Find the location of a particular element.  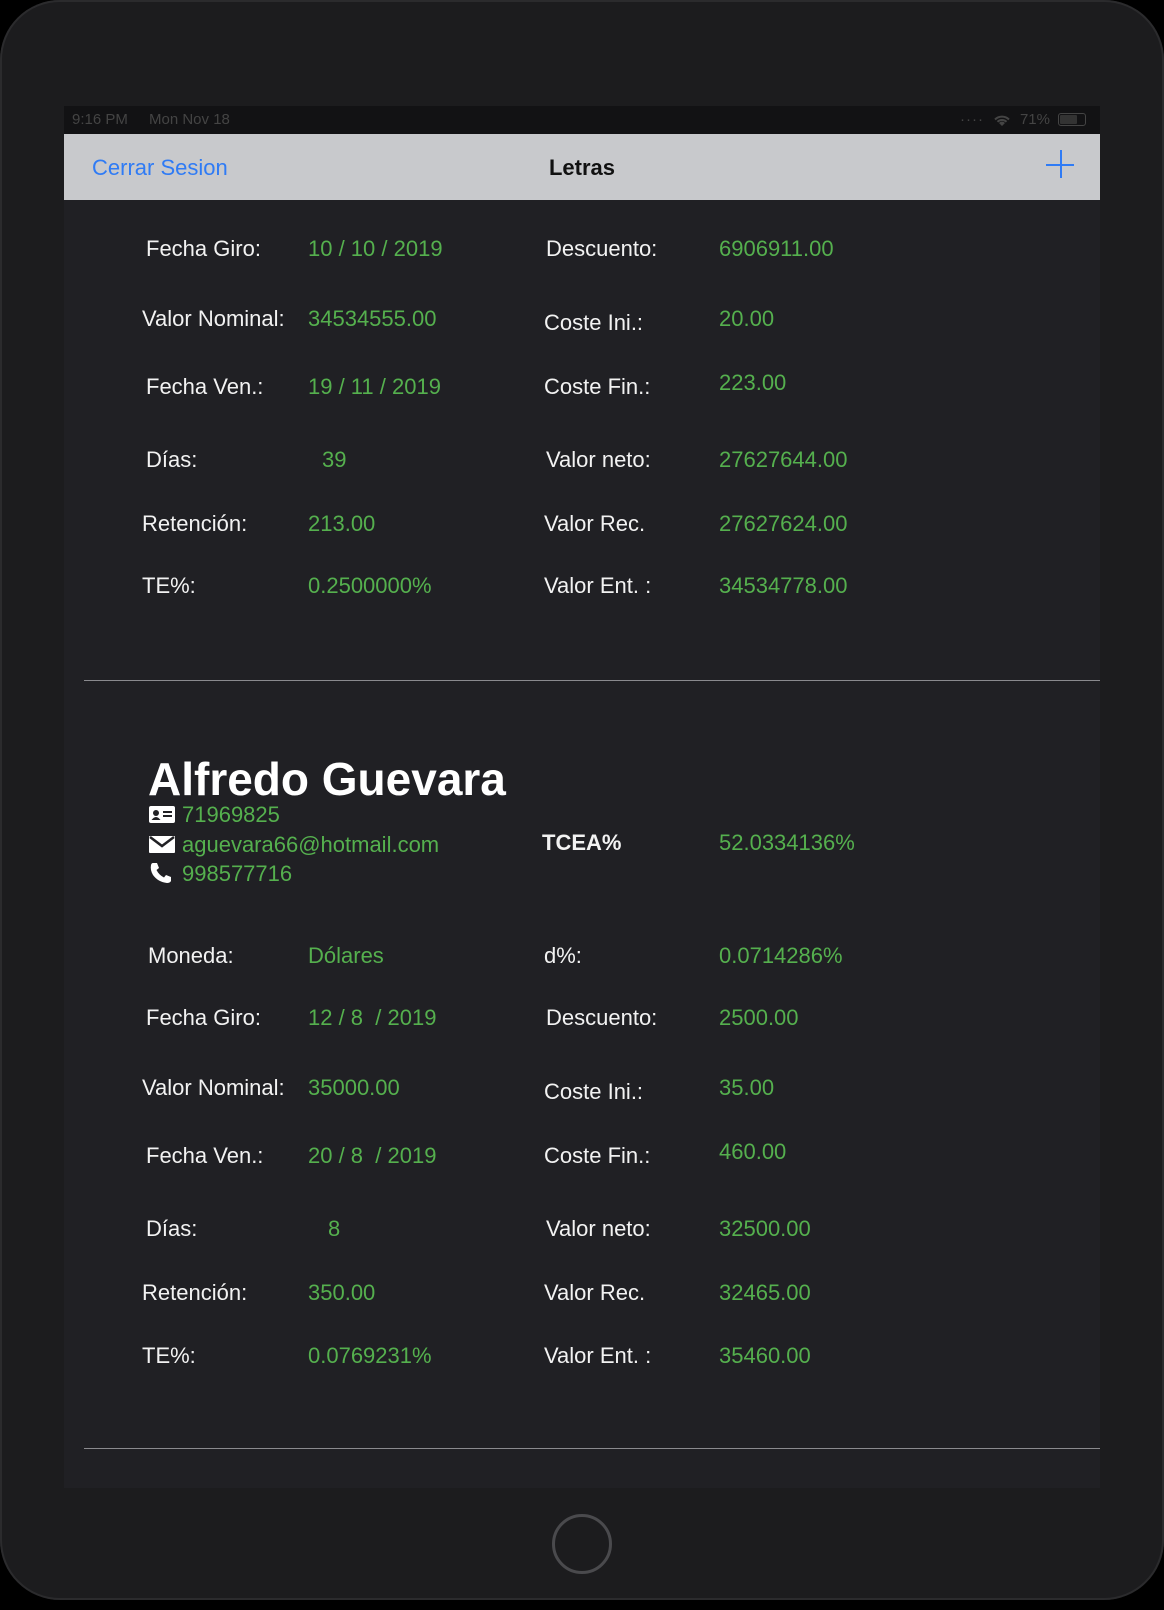

client-name: Alfredo Guevara is located at coordinates (327, 779).